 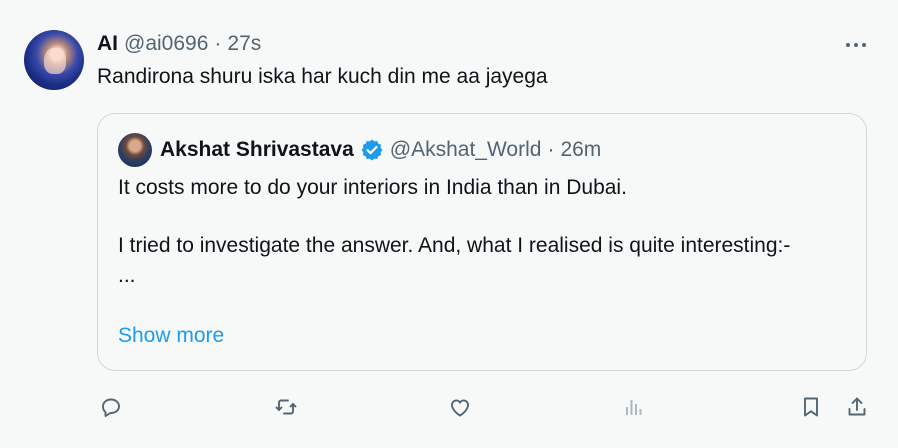 I want to click on like-button, so click(x=460, y=407).